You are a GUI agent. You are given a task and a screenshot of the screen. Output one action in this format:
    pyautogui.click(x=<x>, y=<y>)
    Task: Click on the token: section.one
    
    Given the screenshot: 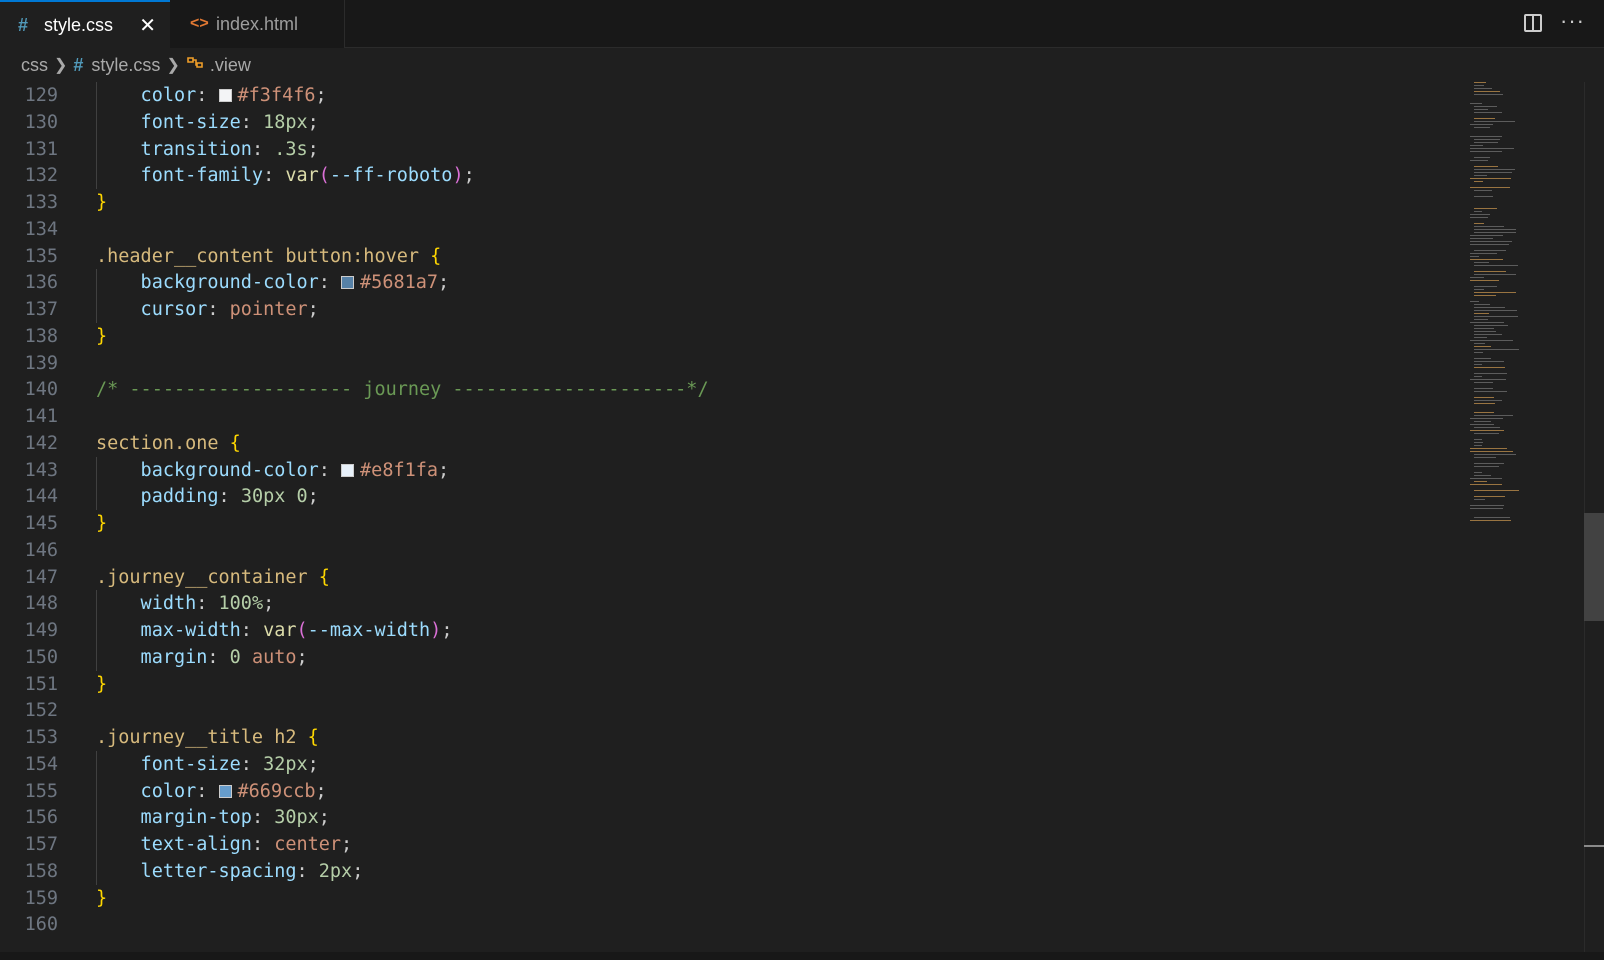 What is the action you would take?
    pyautogui.click(x=163, y=443)
    